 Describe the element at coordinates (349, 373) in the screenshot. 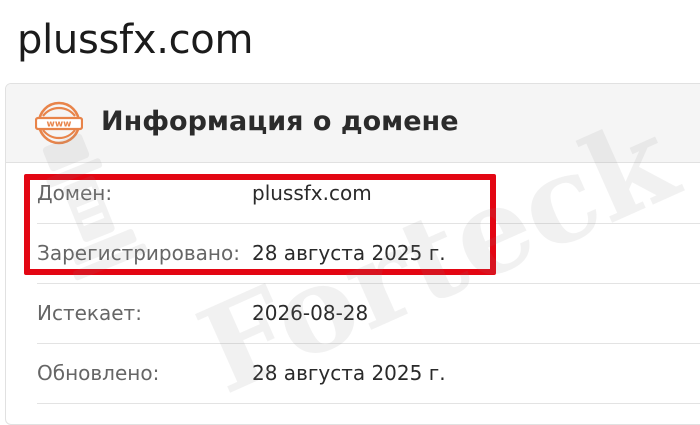

I see `row-value: 28 августа 2025 г.` at that location.